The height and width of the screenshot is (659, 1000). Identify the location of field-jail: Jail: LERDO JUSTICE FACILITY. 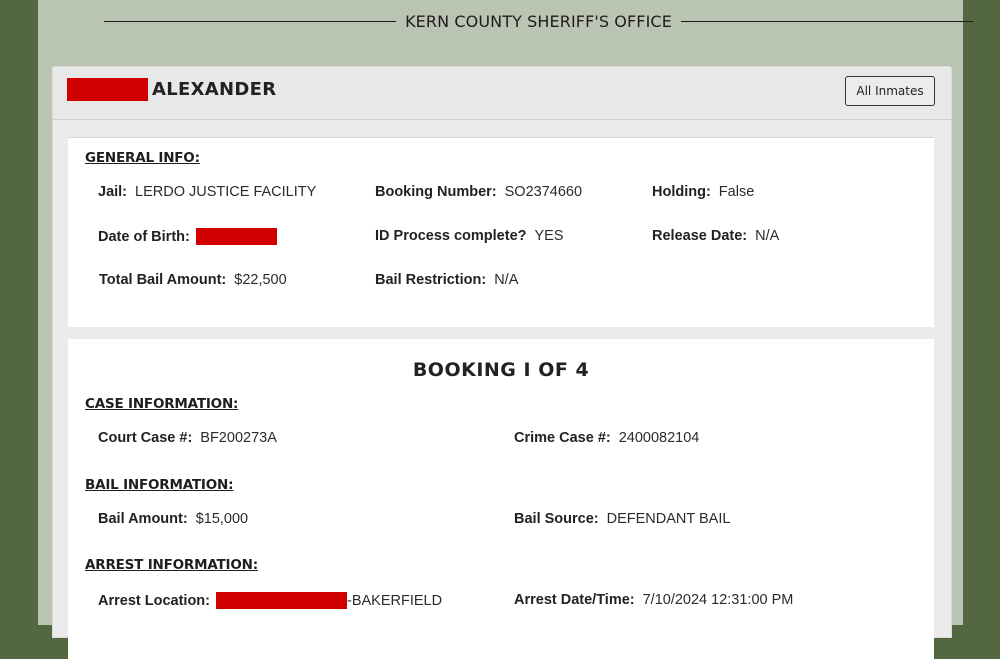
(207, 192).